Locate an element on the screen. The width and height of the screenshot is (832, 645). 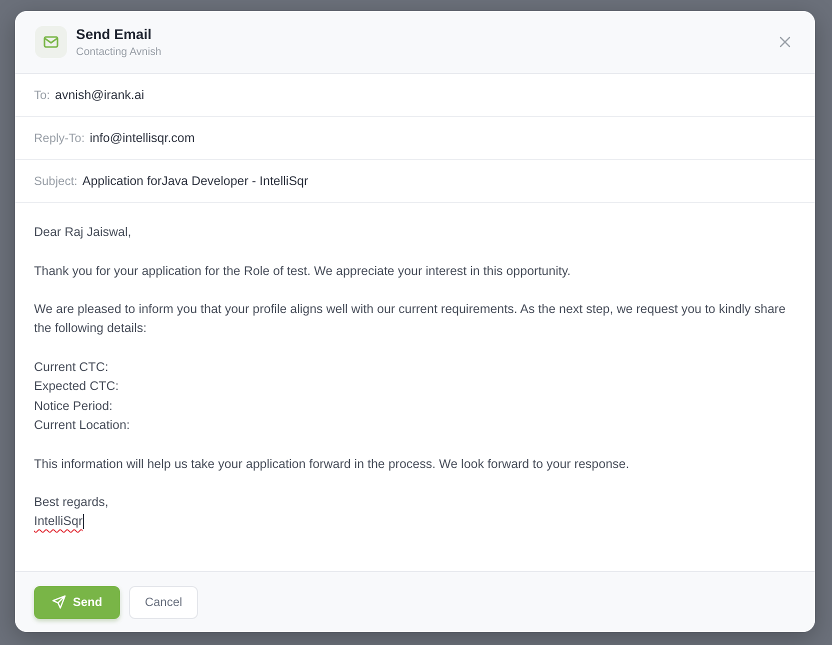
message-paragraph: Thank you for your application for the Role of test. We appreciate your interest in this opportunity. is located at coordinates (303, 271).